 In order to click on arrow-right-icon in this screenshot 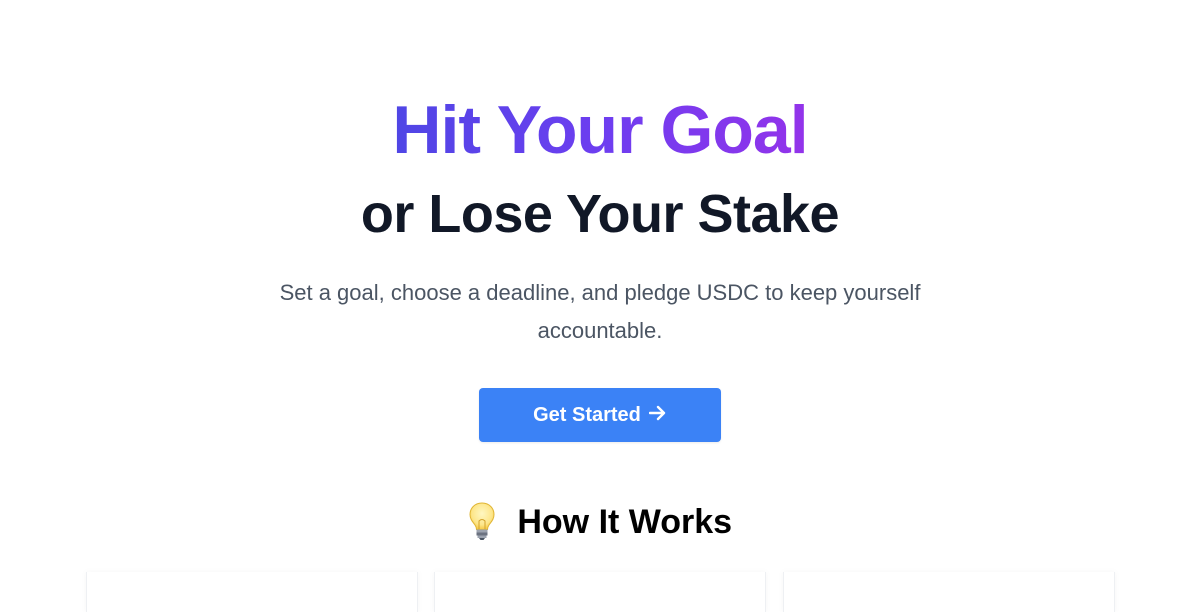, I will do `click(657, 415)`.